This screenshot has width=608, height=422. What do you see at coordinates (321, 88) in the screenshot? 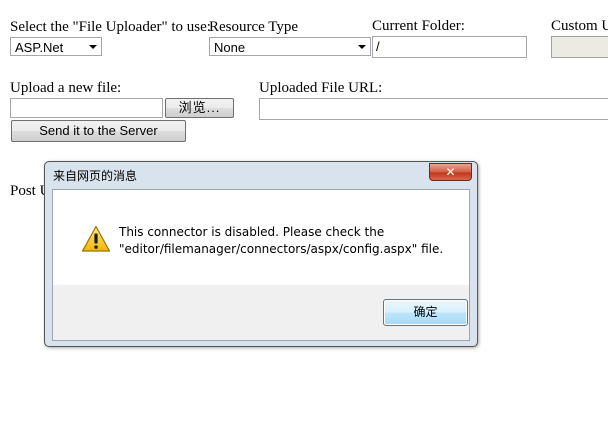
I see `uploaded-url-label: Uploaded File URL:` at bounding box center [321, 88].